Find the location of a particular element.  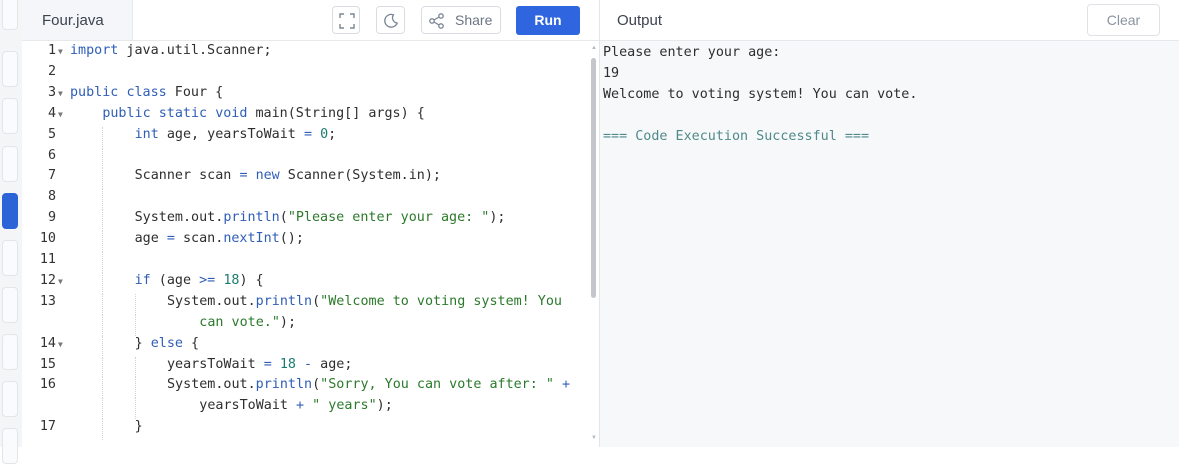

file-tab: Four.java is located at coordinates (77, 20).